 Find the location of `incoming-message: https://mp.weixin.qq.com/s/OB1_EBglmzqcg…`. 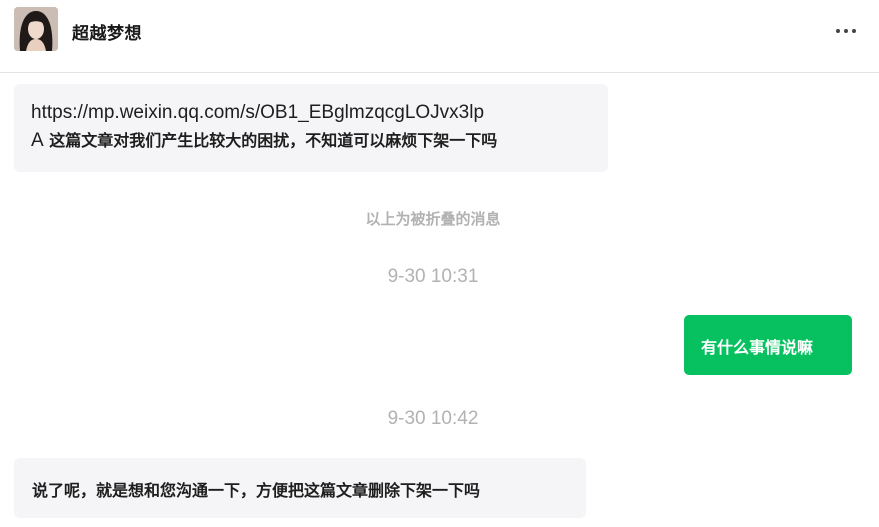

incoming-message: https://mp.weixin.qq.com/s/OB1_EBglmzqcg… is located at coordinates (311, 128).